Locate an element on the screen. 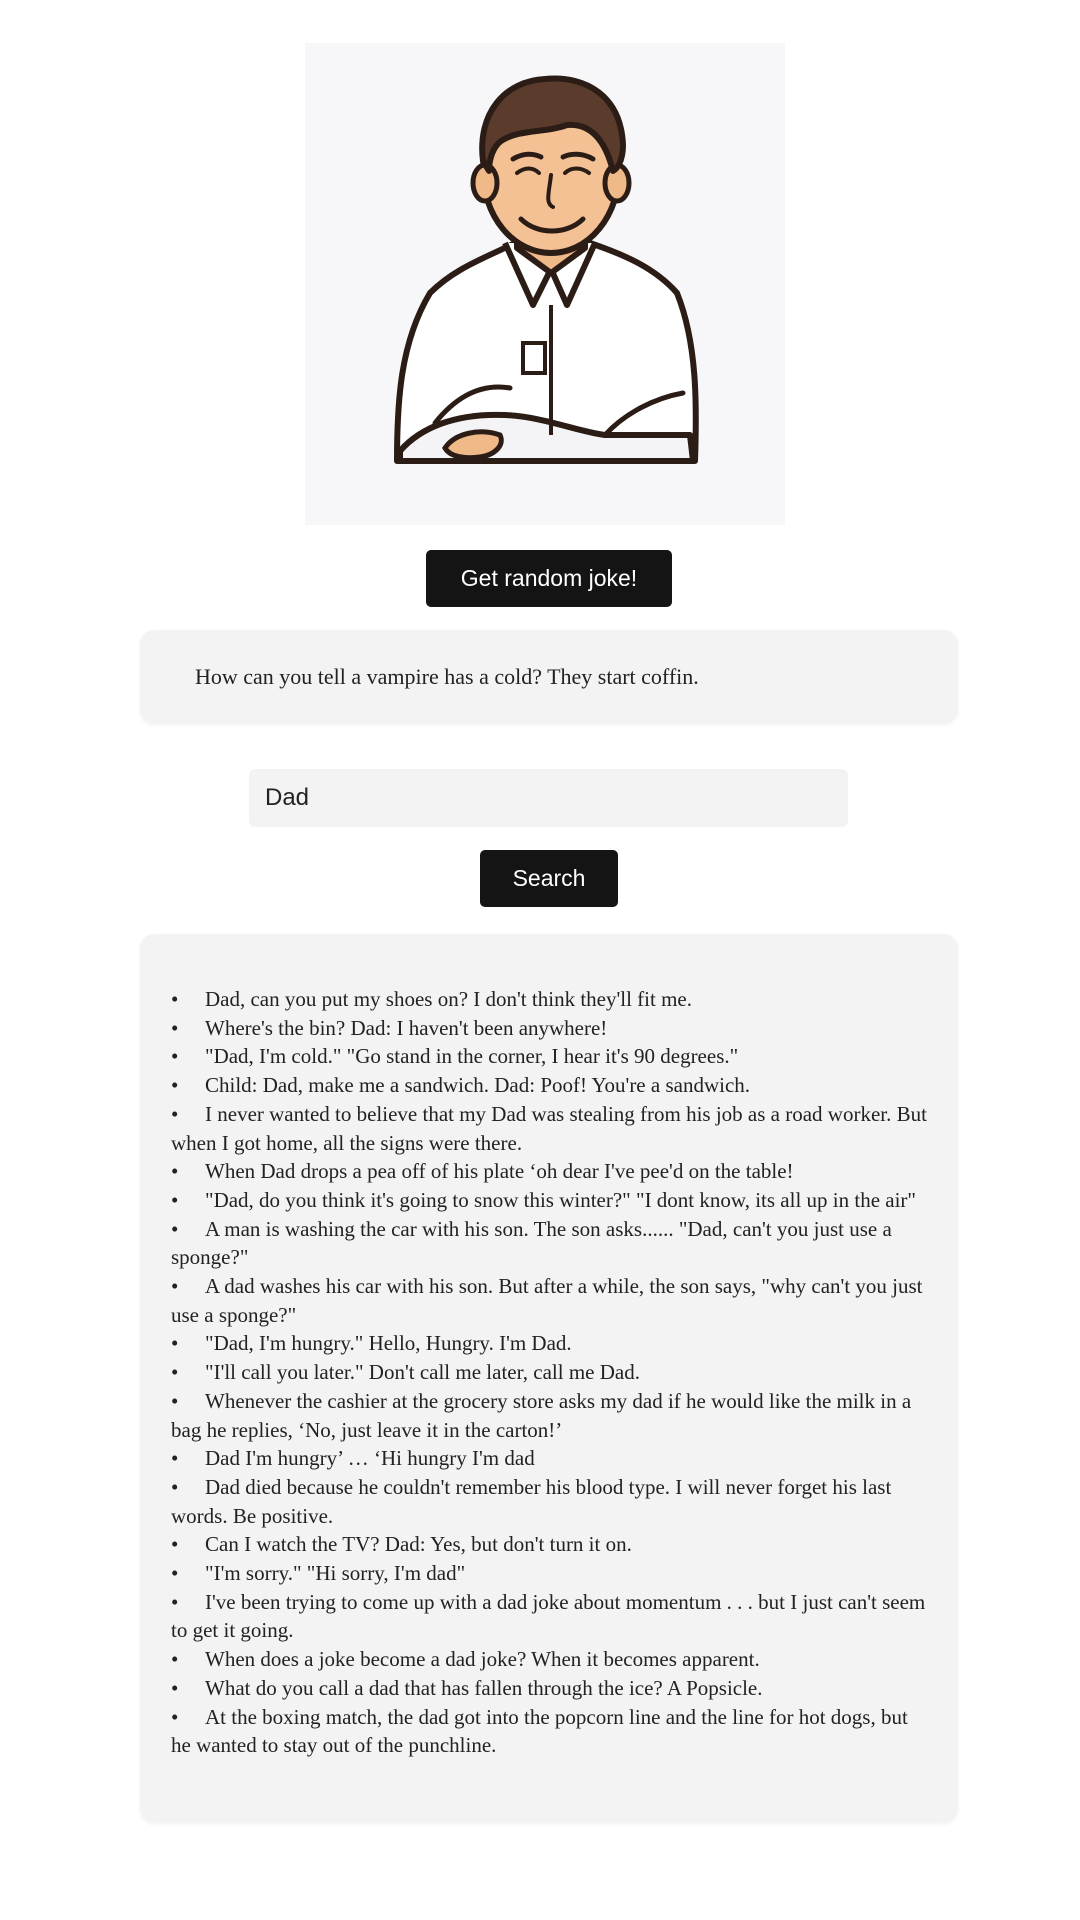 The image size is (1080, 1920). joke-list-text: "I'm sorry." "Hi sorry, I'm dad" is located at coordinates (335, 1573).